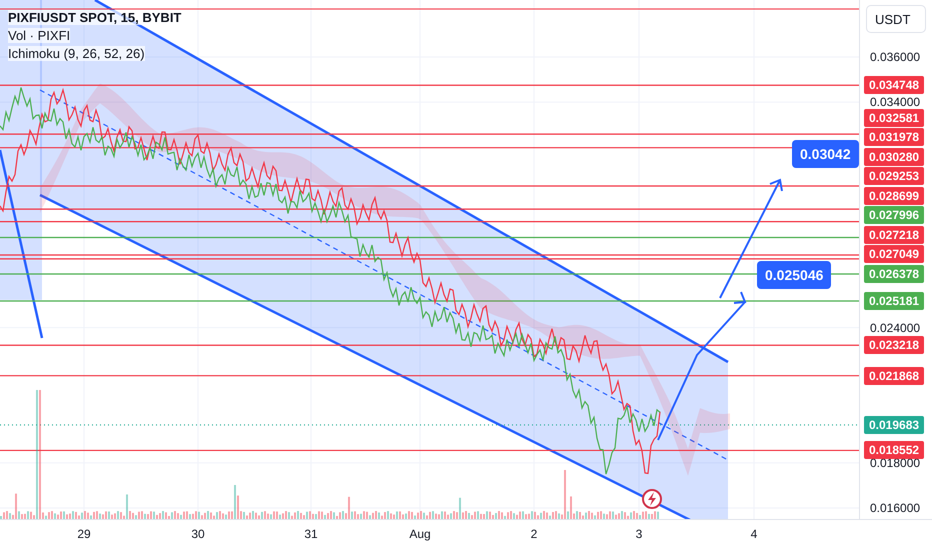  What do you see at coordinates (894, 176) in the screenshot?
I see `price-level-tag: 0.029253` at bounding box center [894, 176].